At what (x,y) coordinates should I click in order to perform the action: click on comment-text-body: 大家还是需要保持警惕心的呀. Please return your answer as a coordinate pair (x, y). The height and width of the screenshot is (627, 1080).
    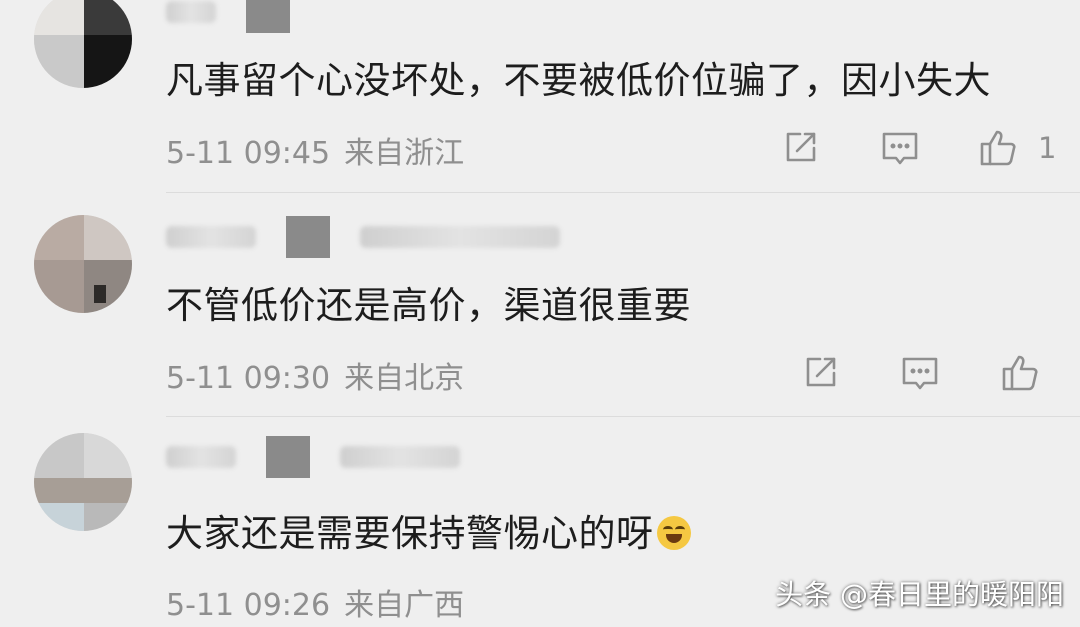
    Looking at the image, I should click on (410, 533).